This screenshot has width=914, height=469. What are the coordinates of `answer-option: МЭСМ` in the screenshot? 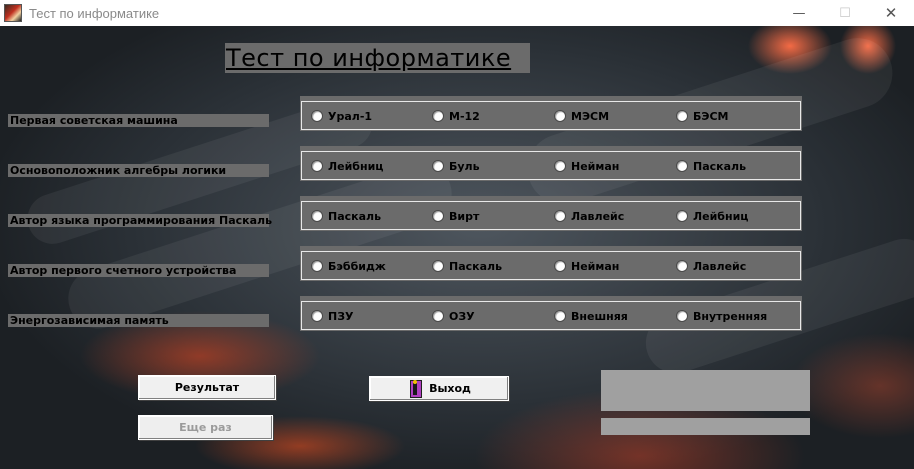 It's located at (581, 116).